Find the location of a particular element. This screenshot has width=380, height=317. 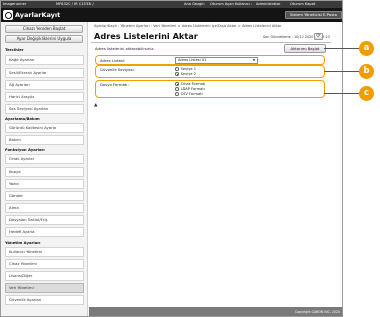

sidebar-item-set-destination: Hedefi Ayarla is located at coordinates (44, 232).